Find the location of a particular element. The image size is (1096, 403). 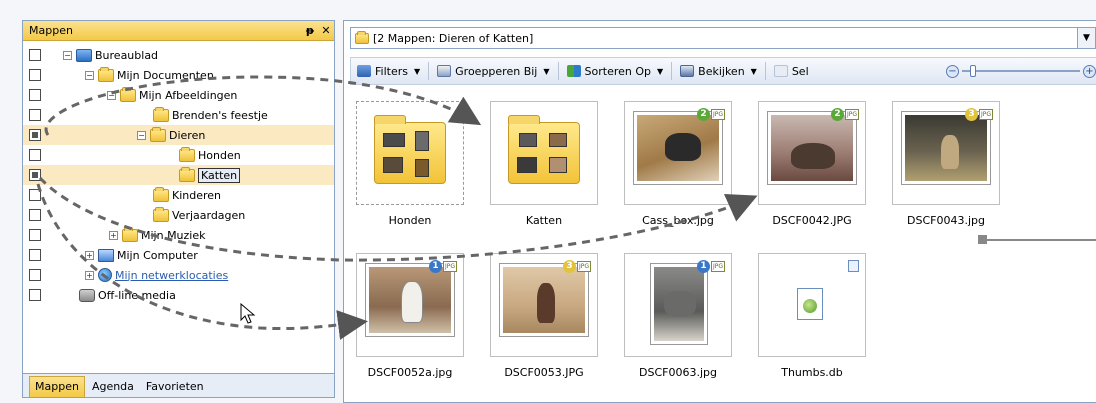

file-item-dscf0052a: 1 JPG DSCF0052a.jpg is located at coordinates (410, 316).